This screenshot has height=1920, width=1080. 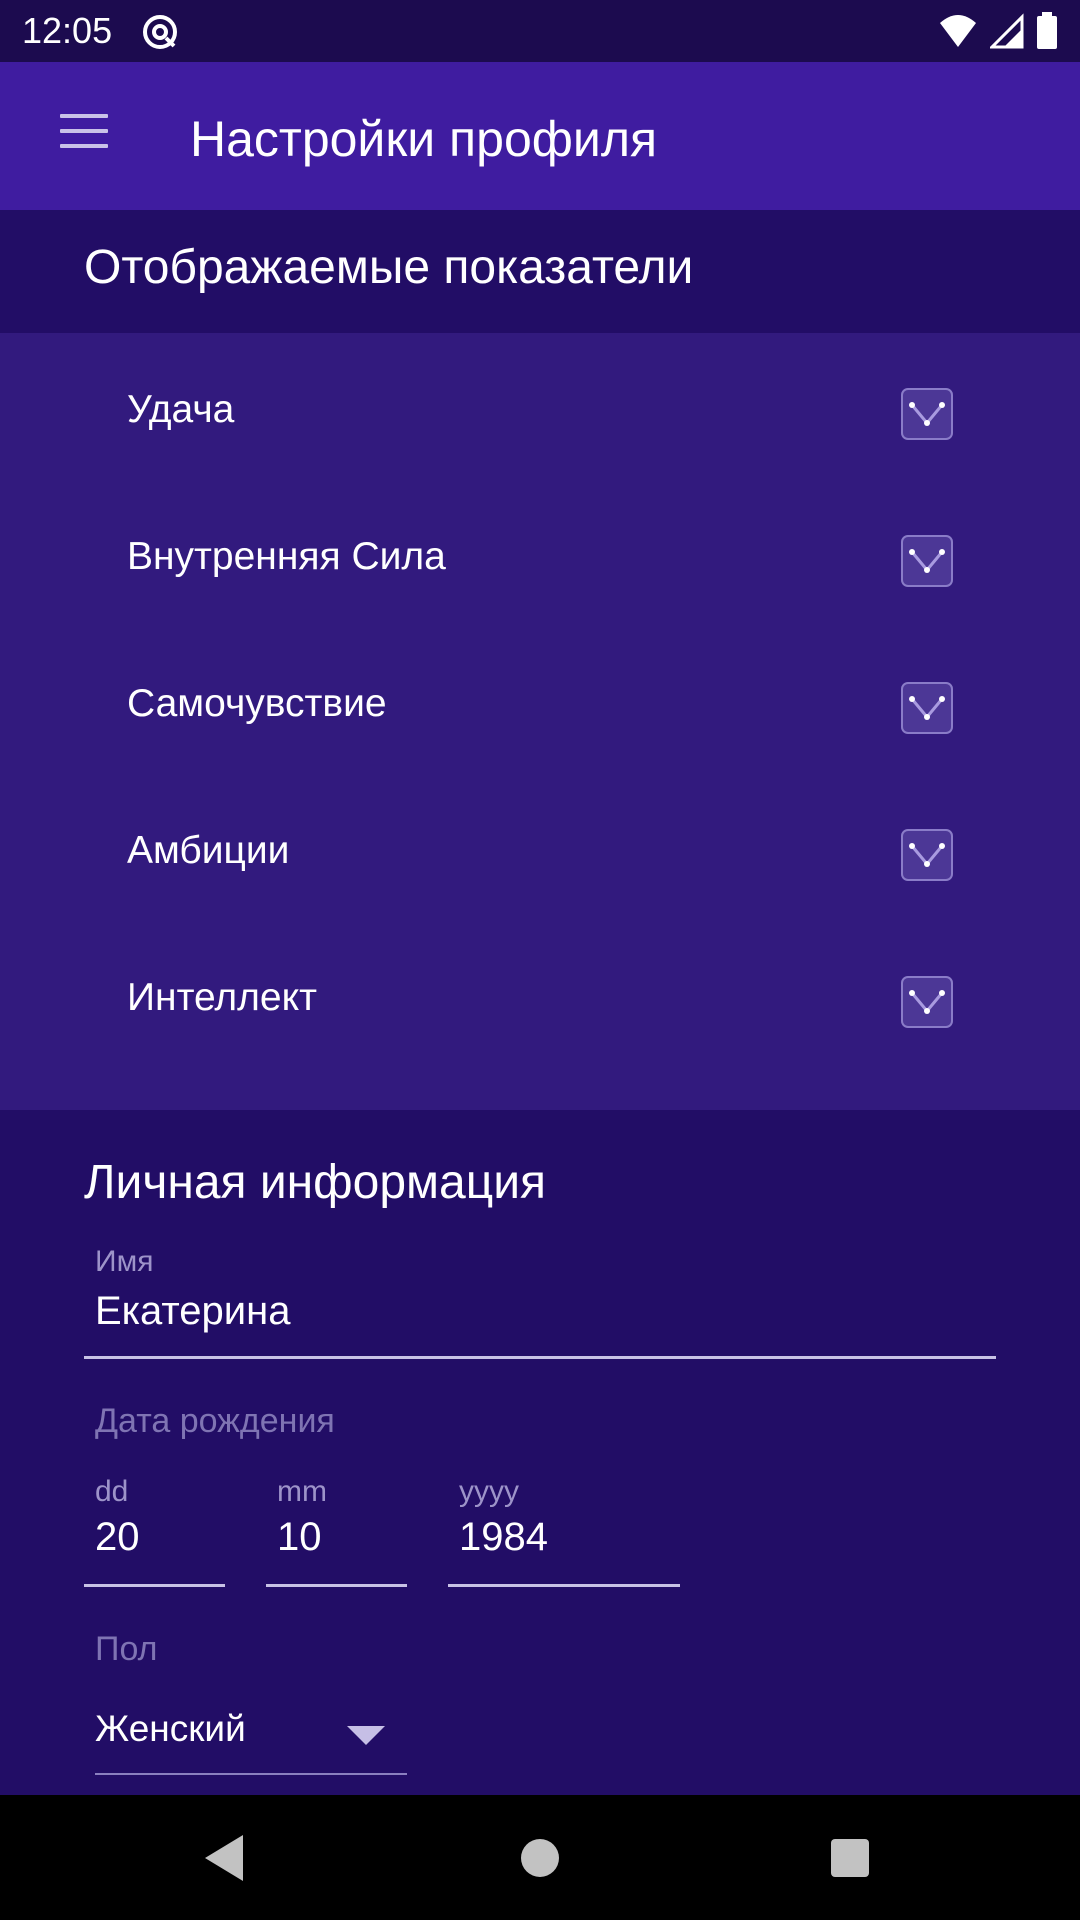 What do you see at coordinates (124, 1261) in the screenshot?
I see `name-field-label: Имя` at bounding box center [124, 1261].